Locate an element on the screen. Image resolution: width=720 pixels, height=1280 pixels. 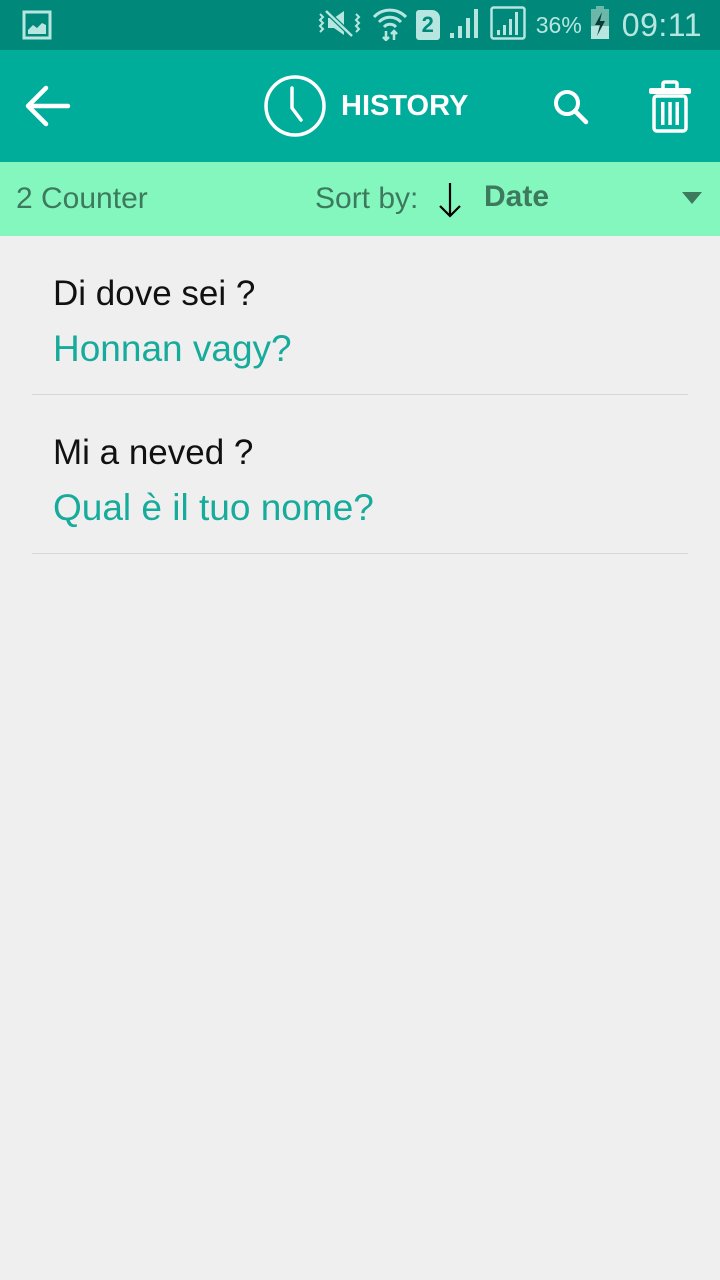
history-counter: 2 Counter is located at coordinates (82, 198).